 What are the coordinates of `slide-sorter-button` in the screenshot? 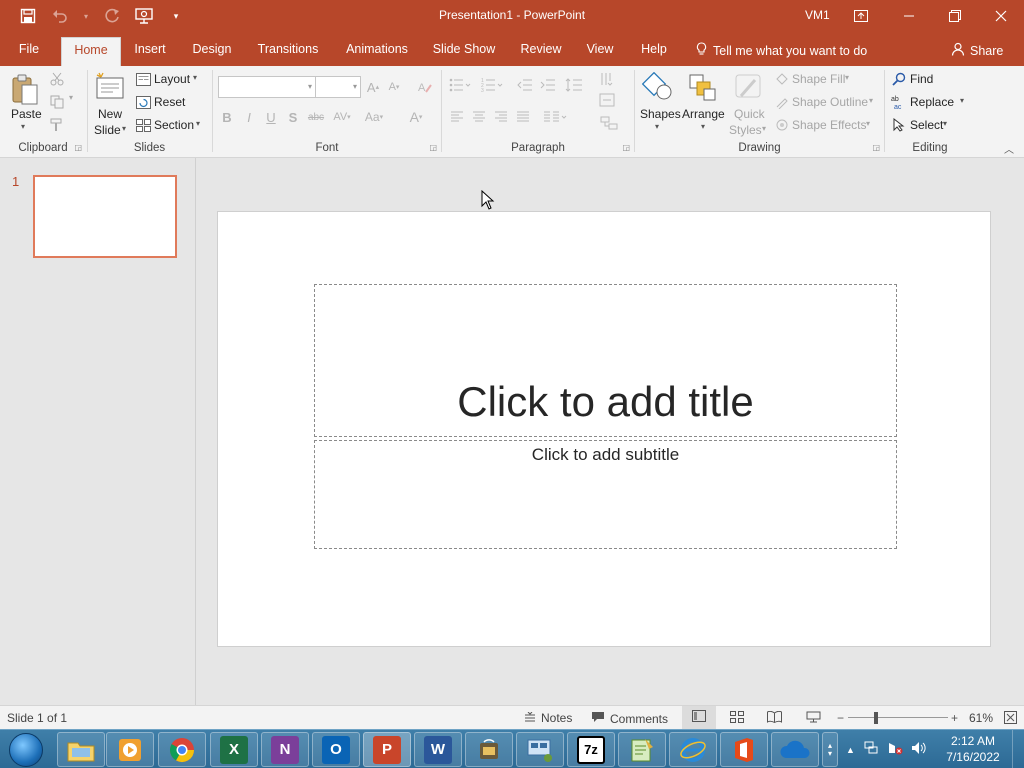 It's located at (737, 718).